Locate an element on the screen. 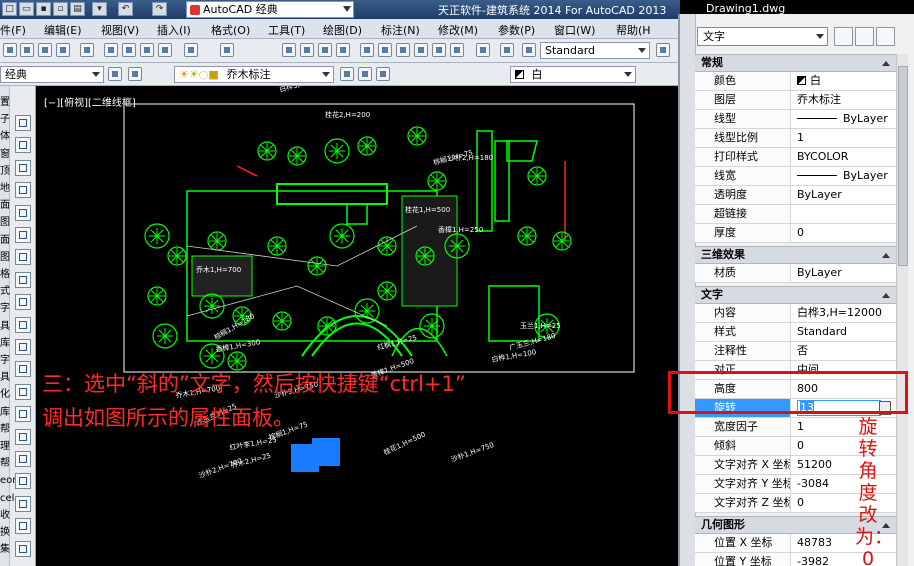  ellipse-arc-icon is located at coordinates (23, 347).